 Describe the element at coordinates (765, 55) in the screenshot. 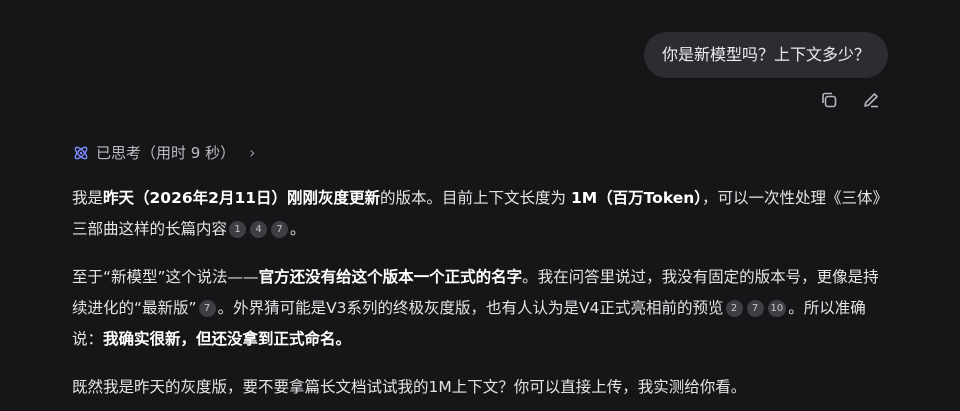

I see `user-message-bubble: 你是新模型吗？上下文多少？` at that location.